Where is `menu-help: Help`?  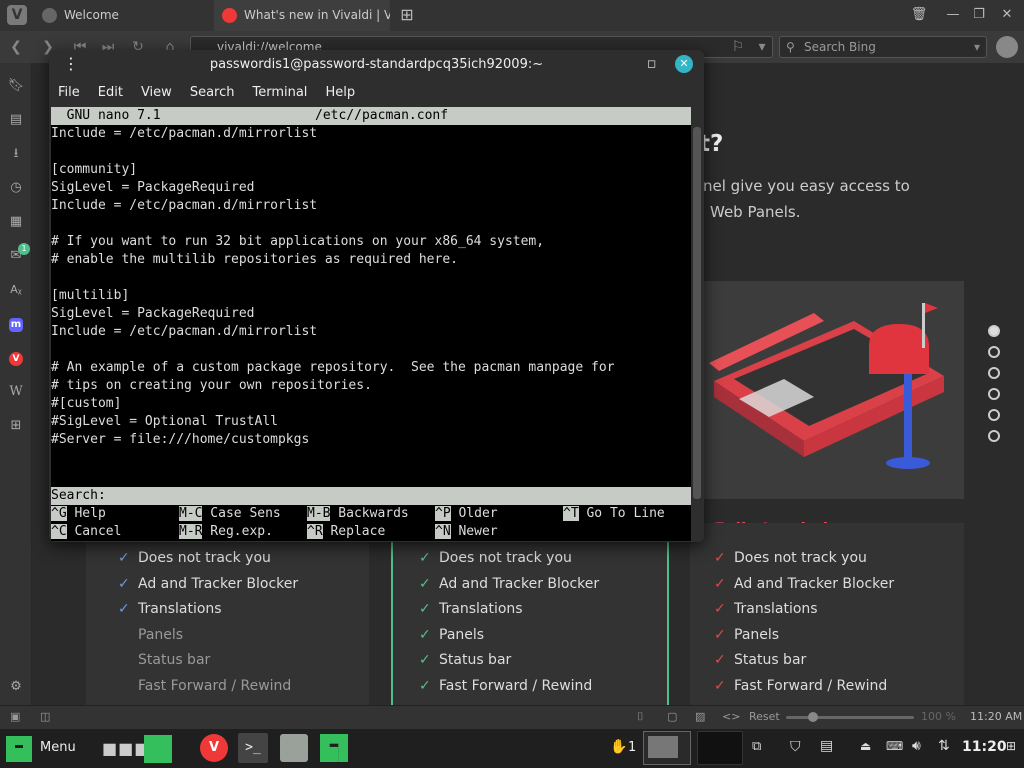
menu-help: Help is located at coordinates (340, 93).